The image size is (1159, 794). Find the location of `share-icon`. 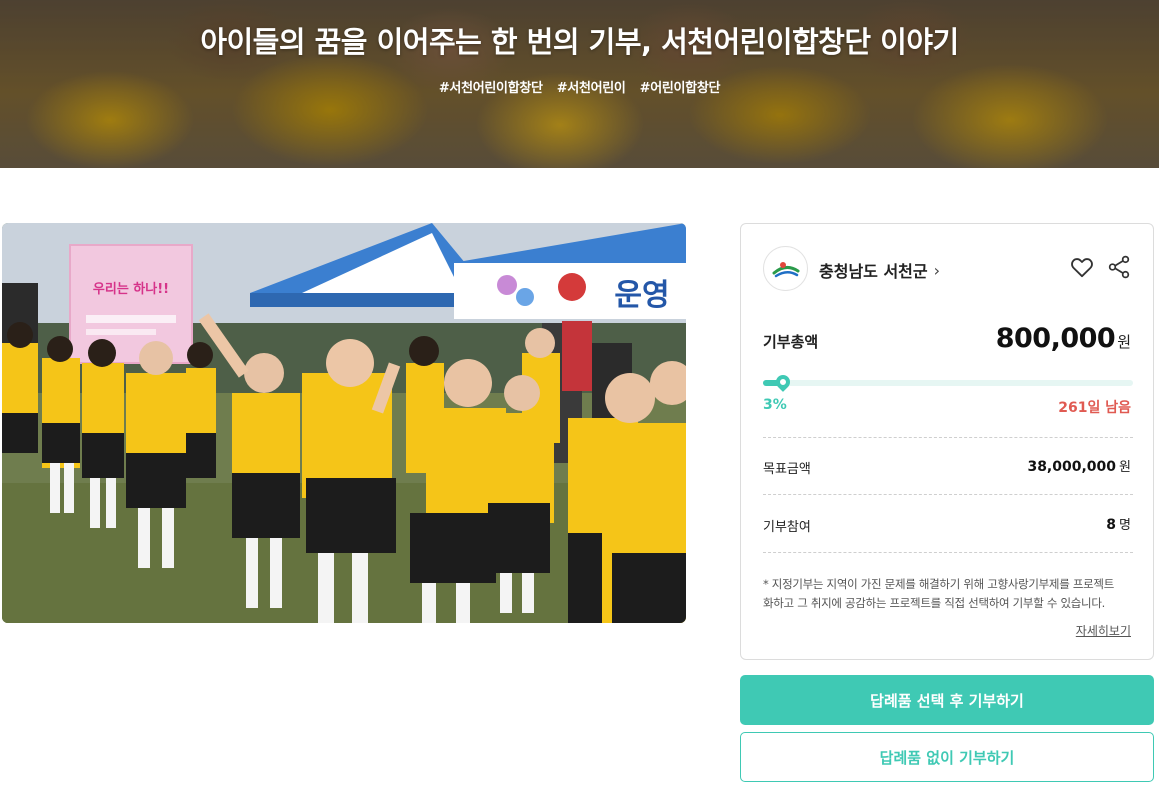

share-icon is located at coordinates (1119, 267).